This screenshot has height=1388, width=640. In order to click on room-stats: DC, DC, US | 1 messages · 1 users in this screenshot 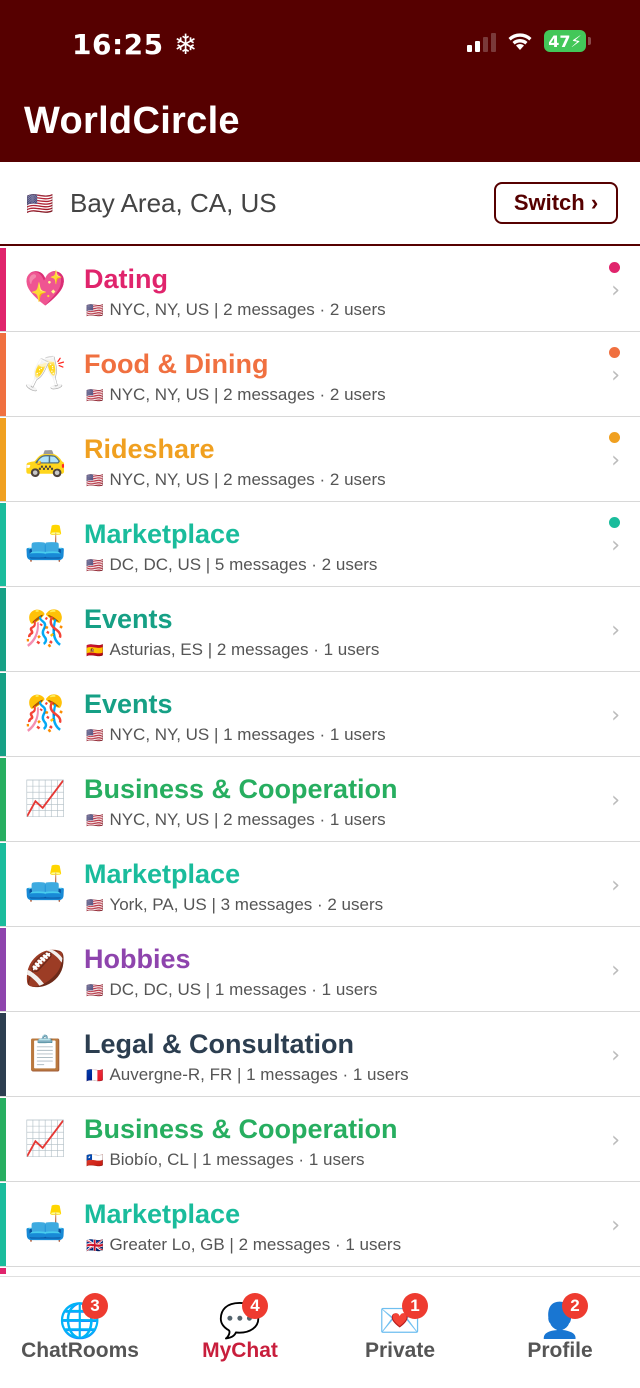, I will do `click(243, 989)`.